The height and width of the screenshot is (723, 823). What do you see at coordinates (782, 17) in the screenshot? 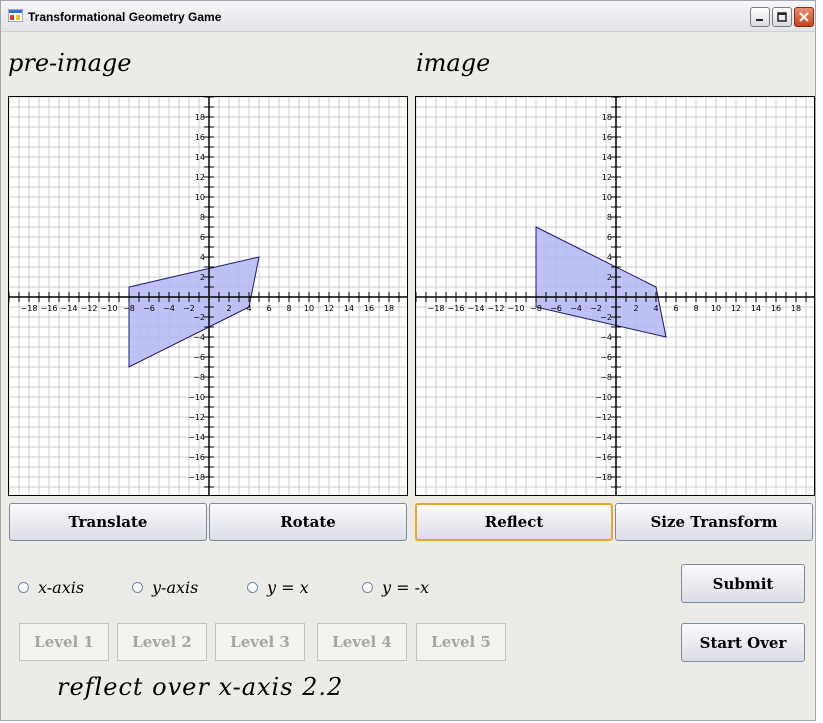
I see `maximize-button` at bounding box center [782, 17].